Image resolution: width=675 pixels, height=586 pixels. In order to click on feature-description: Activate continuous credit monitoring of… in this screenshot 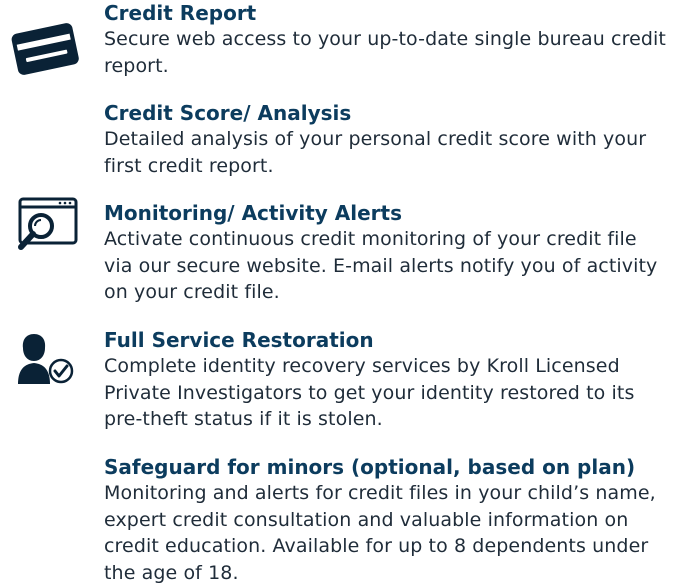, I will do `click(381, 265)`.